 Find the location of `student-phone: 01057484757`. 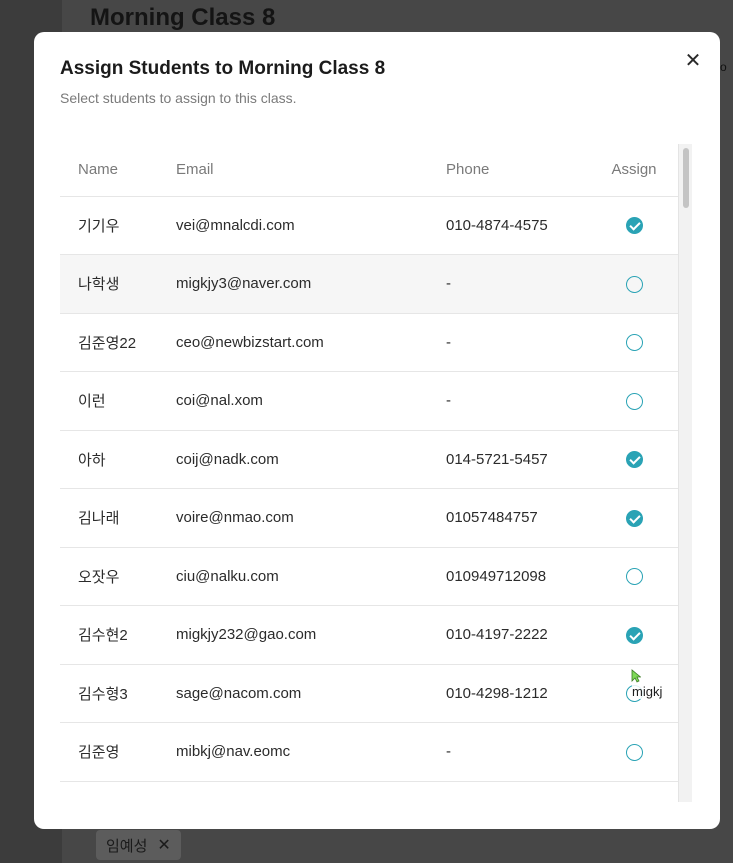

student-phone: 01057484757 is located at coordinates (521, 518).